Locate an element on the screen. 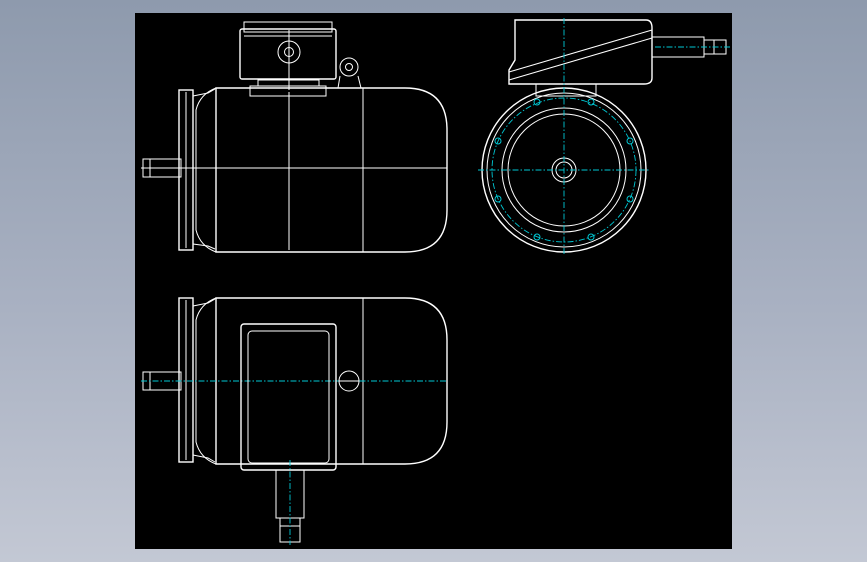 Image resolution: width=867 pixels, height=562 pixels. end-view is located at coordinates (604, 136).